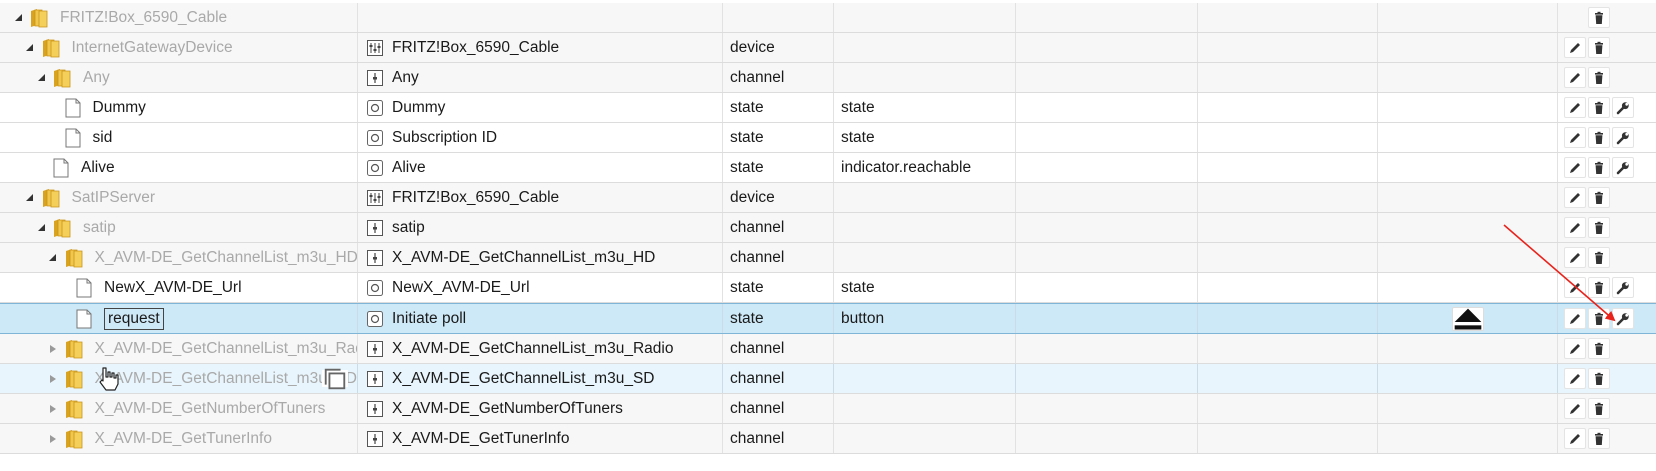 The image size is (1656, 471). Describe the element at coordinates (540, 408) in the screenshot. I see `name-cell: X_AVM-DE_GetNumberOfTuners` at that location.